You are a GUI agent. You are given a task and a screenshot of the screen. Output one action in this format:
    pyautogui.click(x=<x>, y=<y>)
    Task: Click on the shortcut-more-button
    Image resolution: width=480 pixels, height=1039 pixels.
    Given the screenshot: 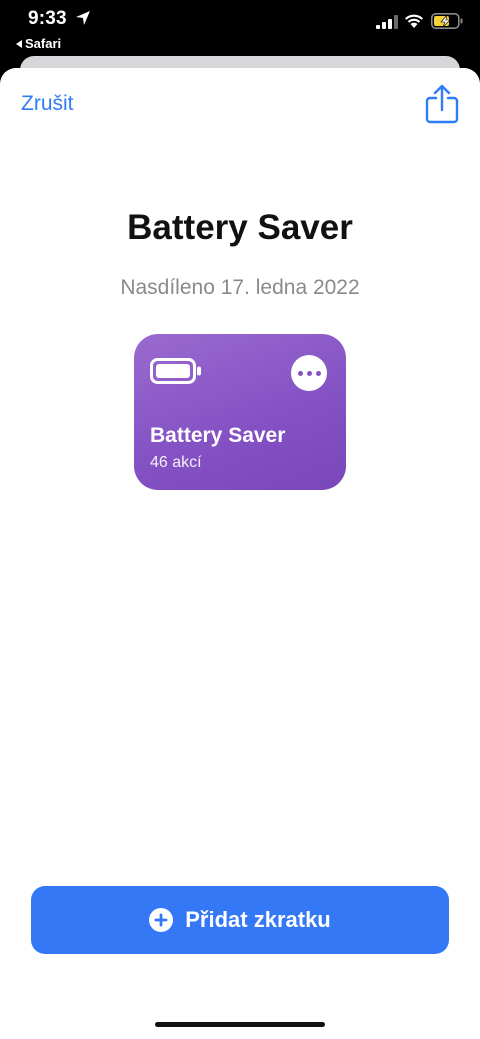 What is the action you would take?
    pyautogui.click(x=309, y=373)
    